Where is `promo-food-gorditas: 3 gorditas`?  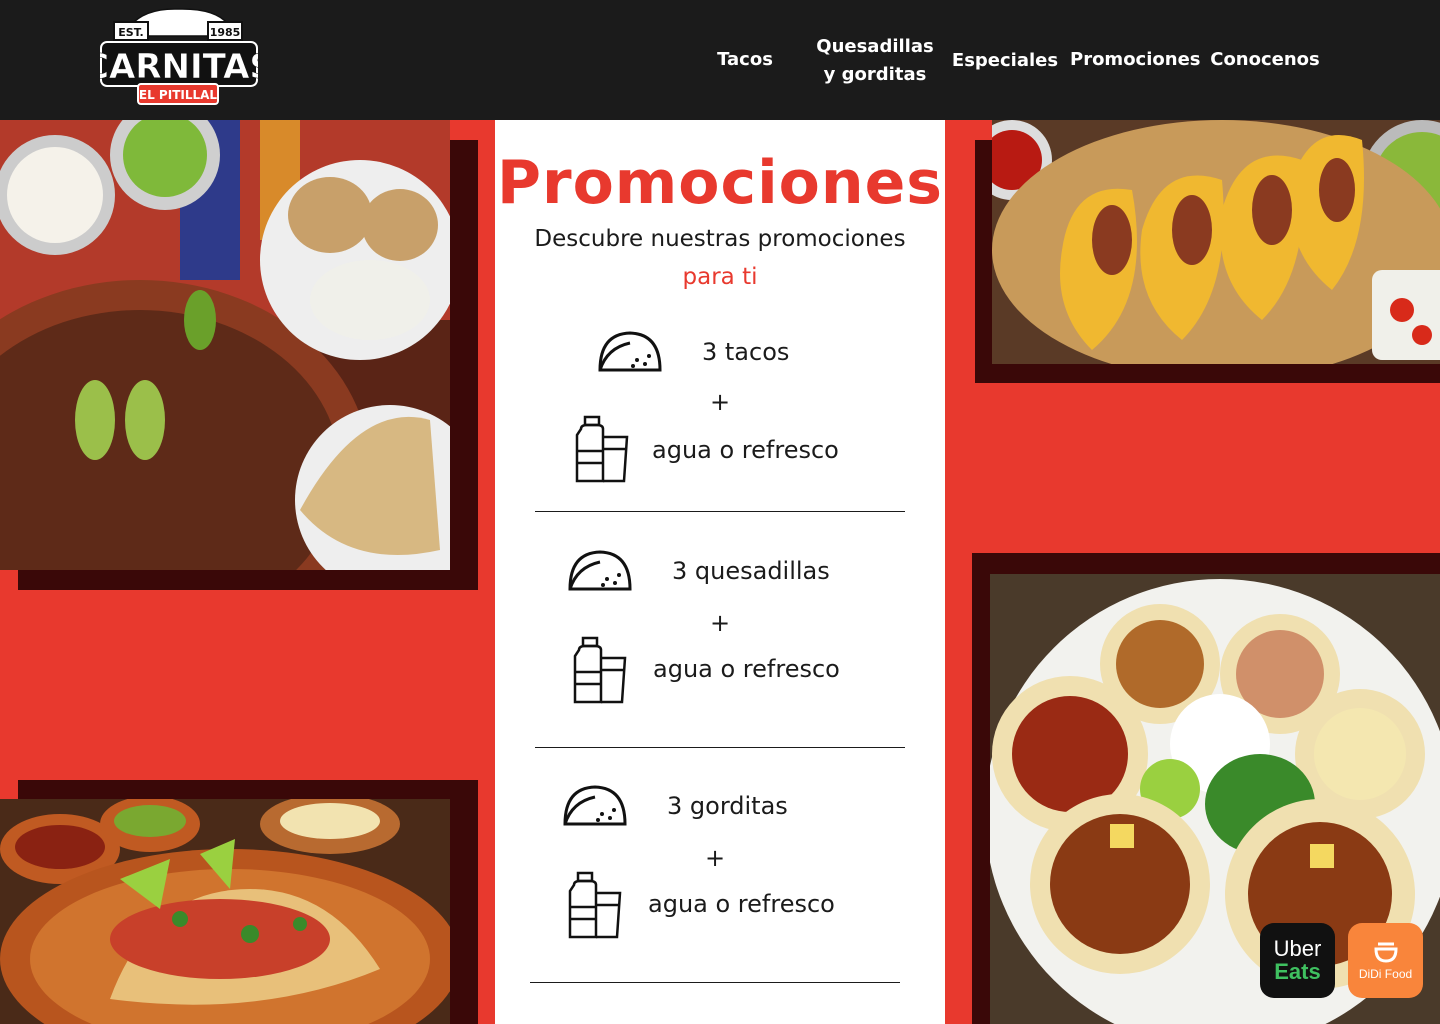 promo-food-gorditas: 3 gorditas is located at coordinates (727, 806).